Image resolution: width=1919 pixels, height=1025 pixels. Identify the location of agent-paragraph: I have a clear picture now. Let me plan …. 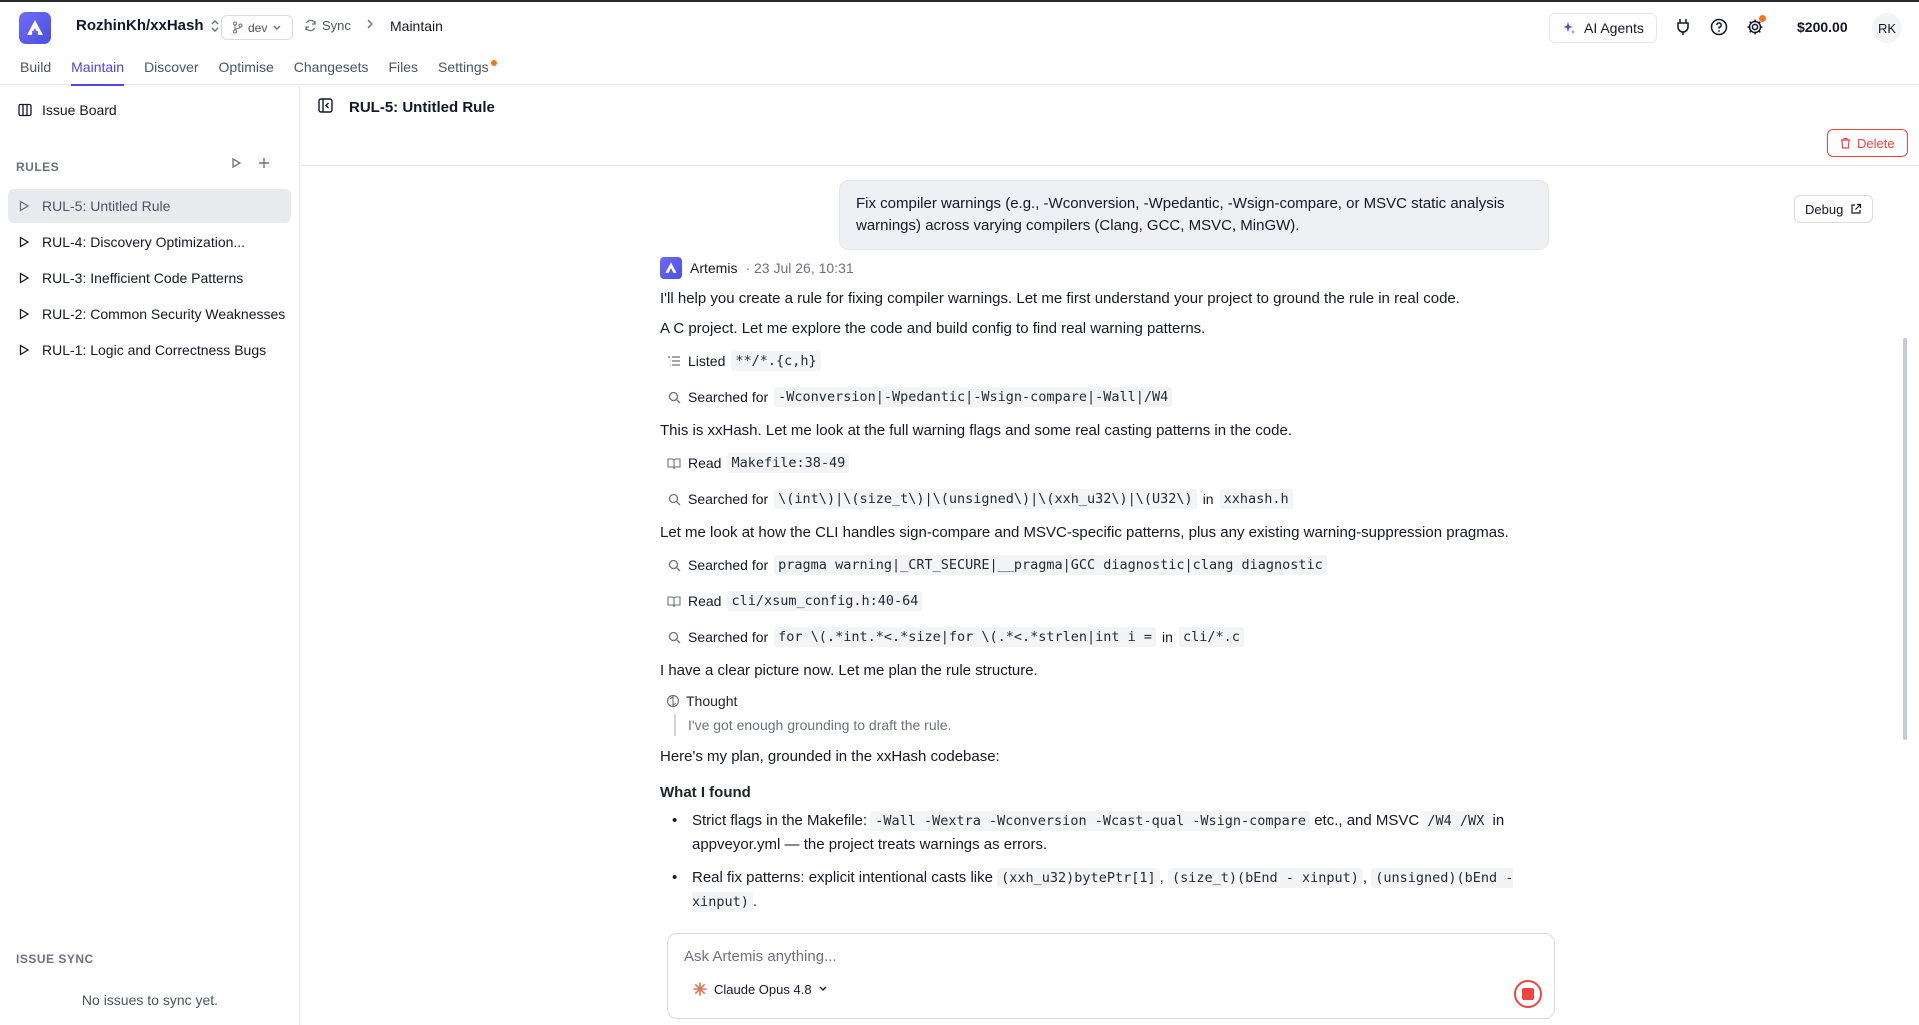
(849, 670).